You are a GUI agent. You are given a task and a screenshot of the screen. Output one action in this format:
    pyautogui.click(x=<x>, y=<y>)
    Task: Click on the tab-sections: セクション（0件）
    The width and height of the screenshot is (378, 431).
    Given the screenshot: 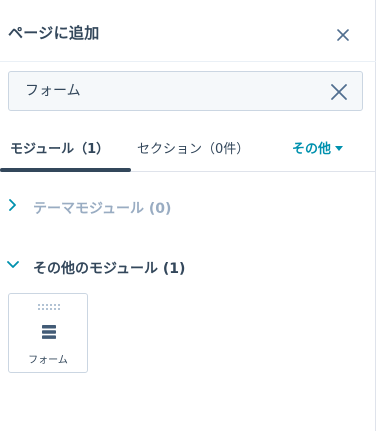 What is the action you would take?
    pyautogui.click(x=193, y=147)
    